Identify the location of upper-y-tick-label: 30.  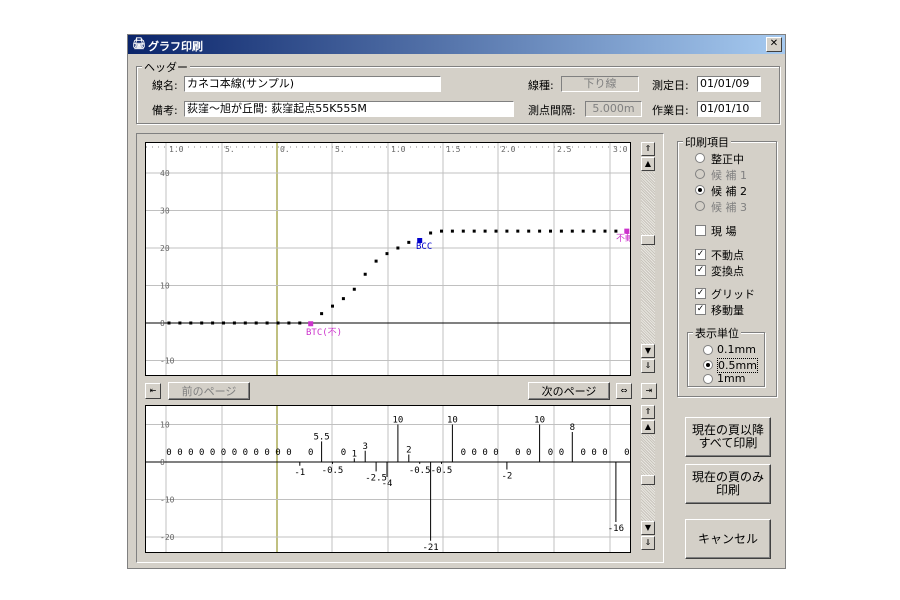
(165, 211).